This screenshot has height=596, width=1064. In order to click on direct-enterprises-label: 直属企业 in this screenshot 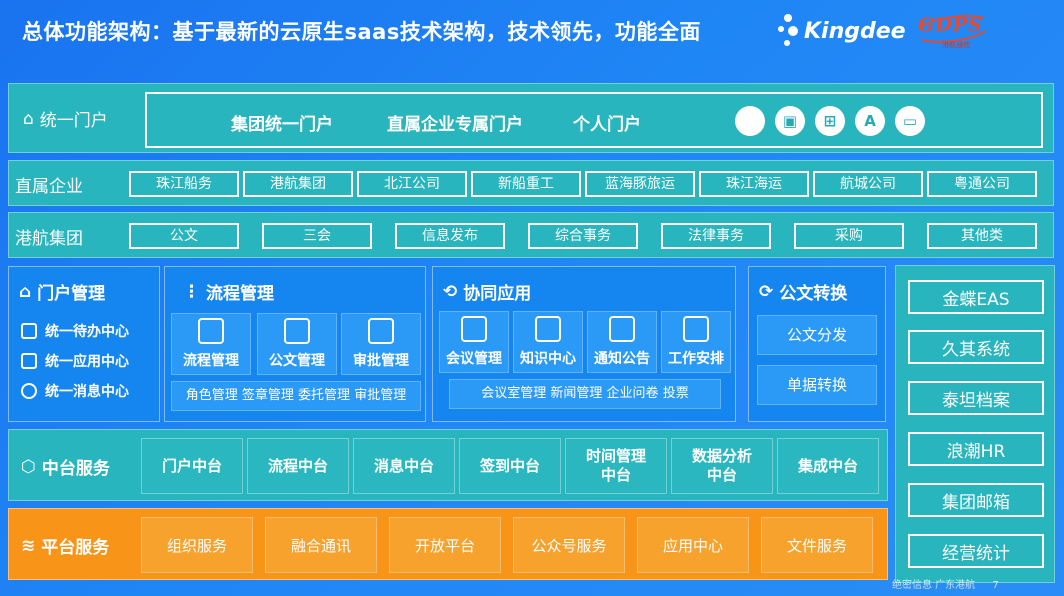, I will do `click(49, 187)`.